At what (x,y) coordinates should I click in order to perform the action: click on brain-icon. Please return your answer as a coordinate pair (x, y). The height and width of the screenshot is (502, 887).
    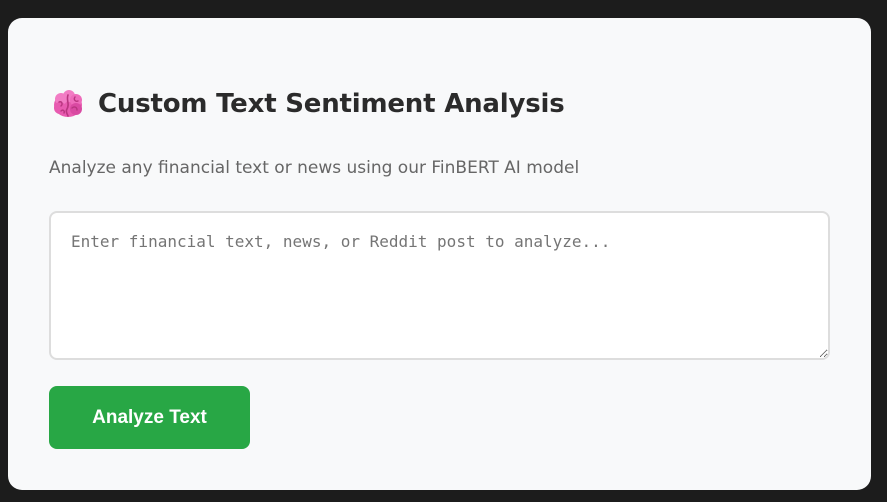
    Looking at the image, I should click on (68, 104).